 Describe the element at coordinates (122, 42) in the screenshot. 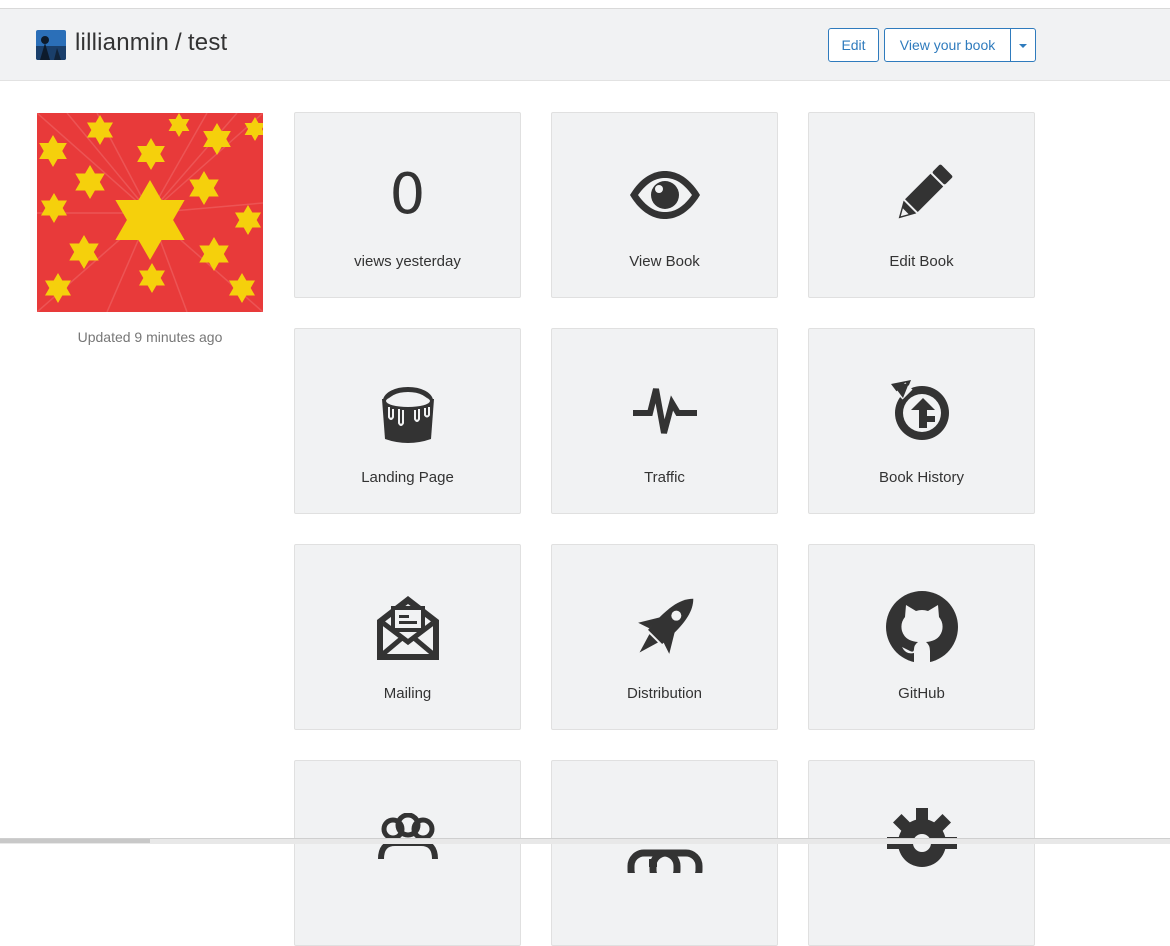

I see `owner-name: lillianmin` at that location.